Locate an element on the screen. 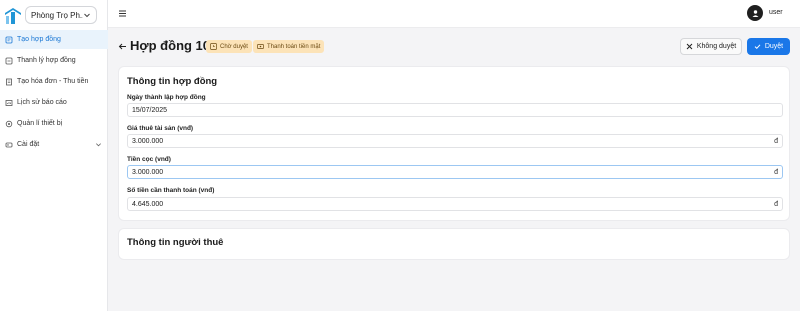  sidebar-item-label: Lịch sử báo cáo is located at coordinates (42, 102).